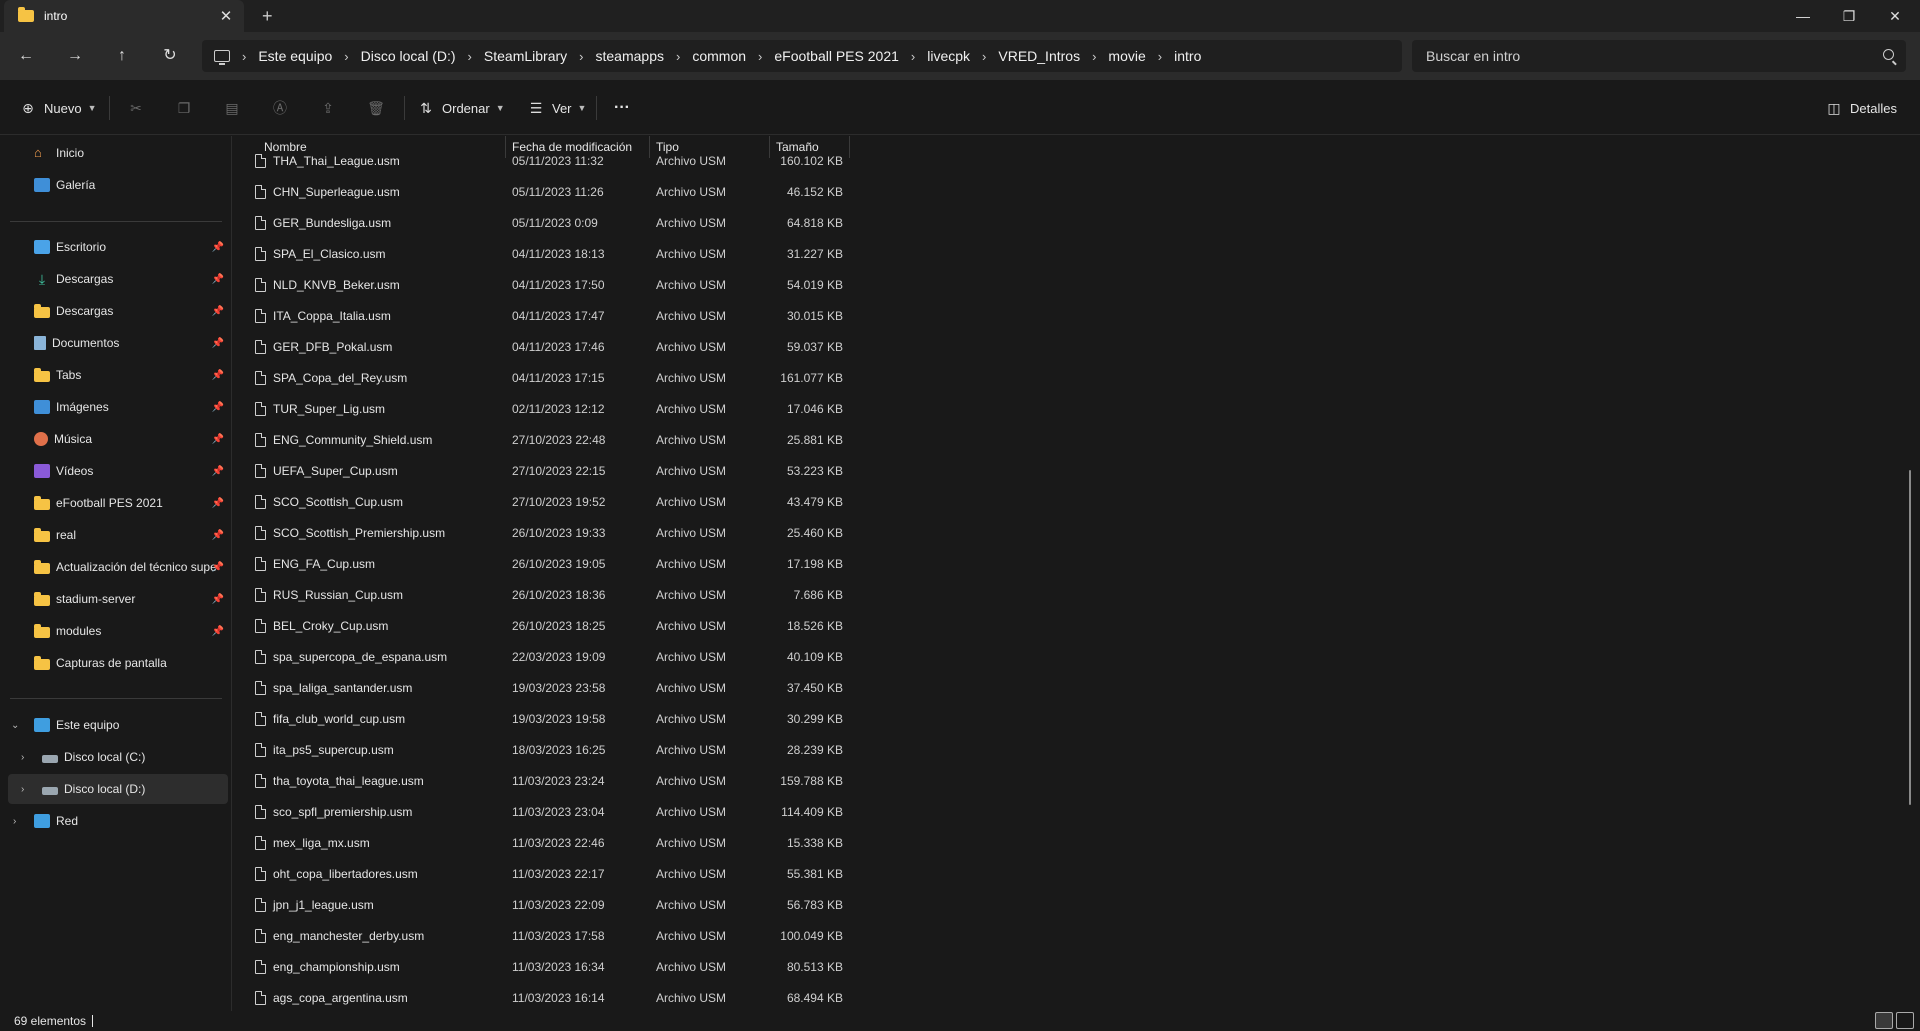 The width and height of the screenshot is (1920, 1031). I want to click on breadcrumb-livecpk: livecpk, so click(948, 56).